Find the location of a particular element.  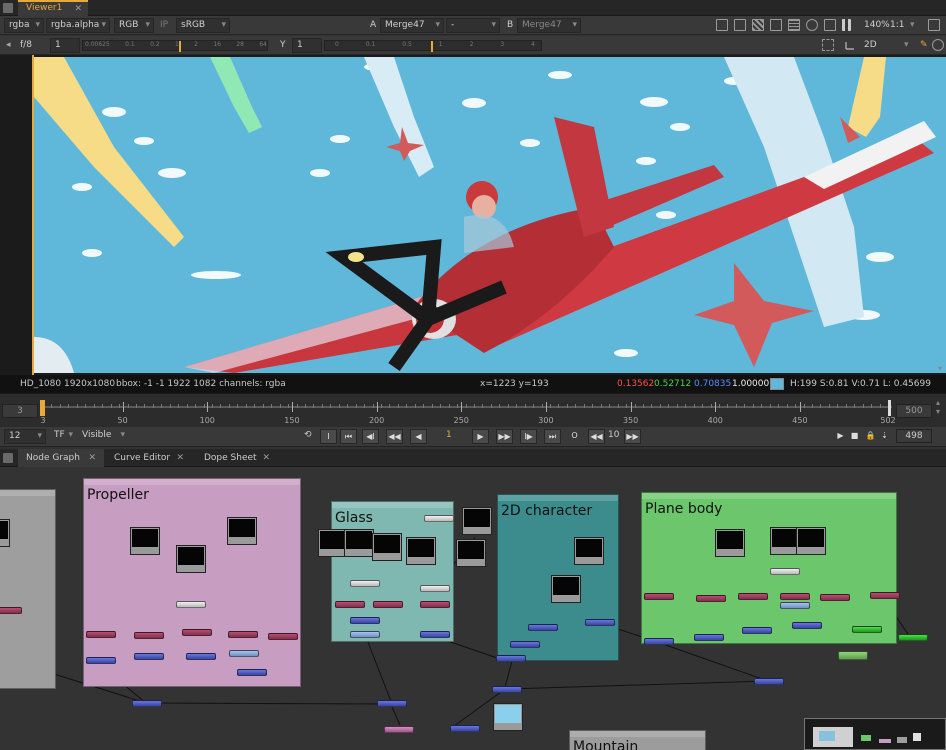

fstop-label: f/8 is located at coordinates (26, 45).